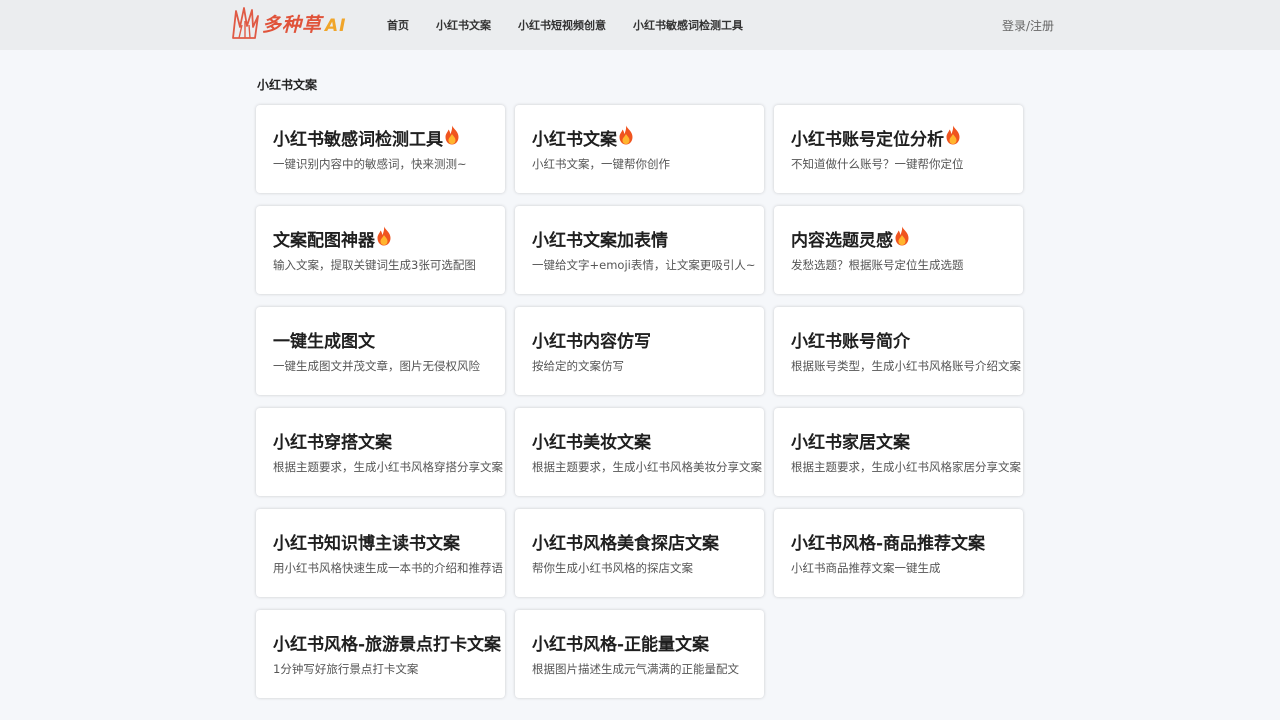  Describe the element at coordinates (877, 164) in the screenshot. I see `tool-card-description: 不知道做什么账号？一键帮你定位` at that location.